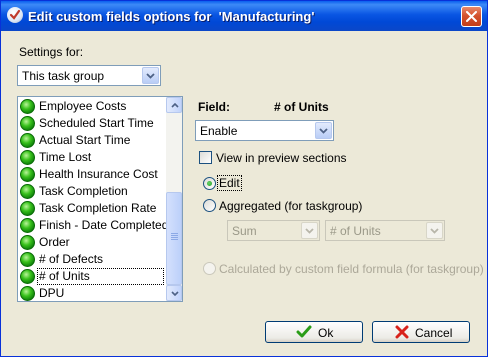  Describe the element at coordinates (273, 230) in the screenshot. I see `aggregate-function-select: Sum` at that location.